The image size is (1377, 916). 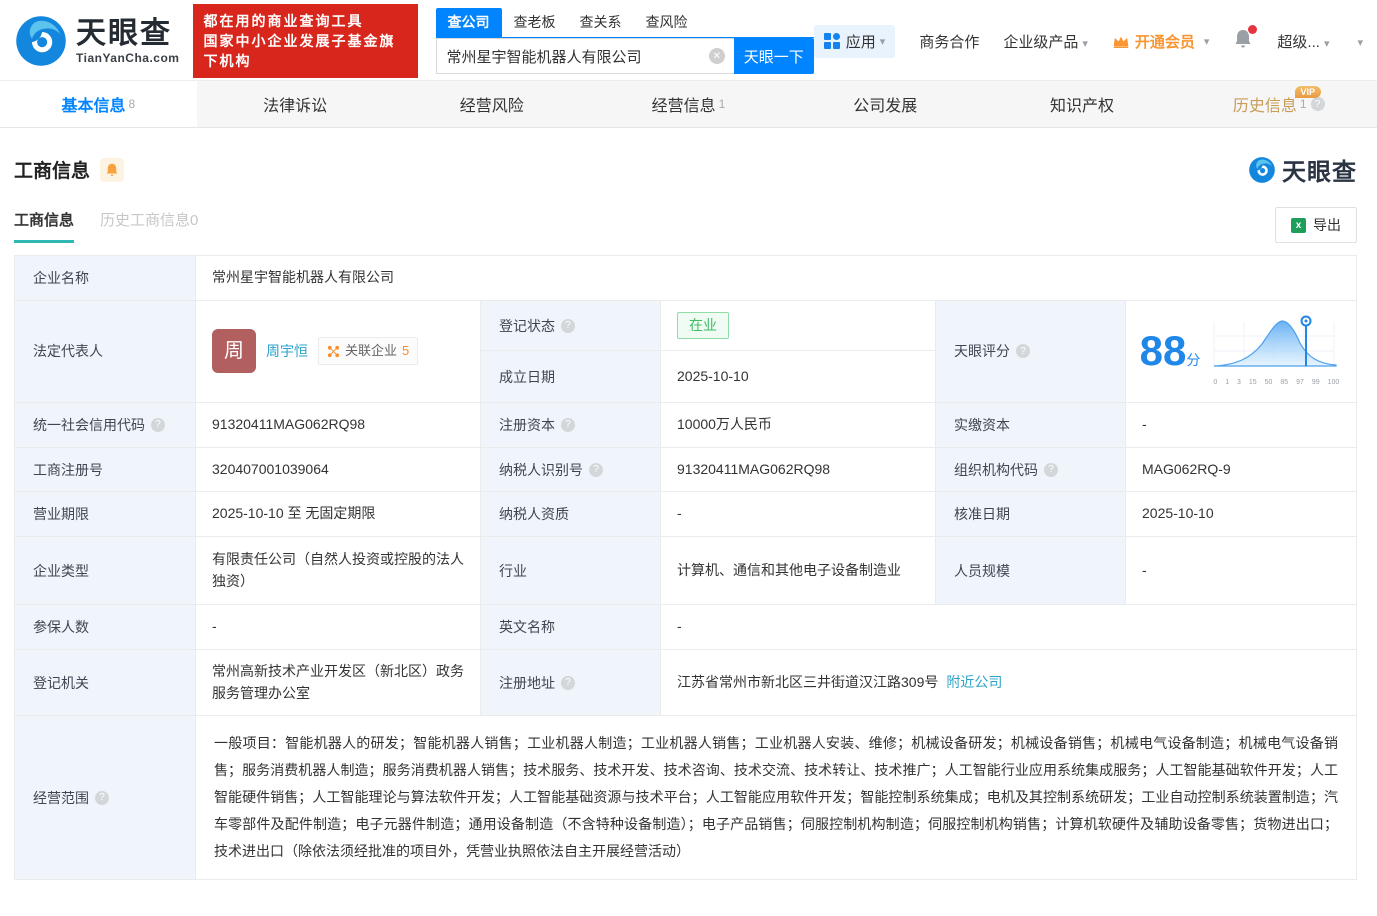 What do you see at coordinates (234, 351) in the screenshot?
I see `legal-rep-avatar: 周` at bounding box center [234, 351].